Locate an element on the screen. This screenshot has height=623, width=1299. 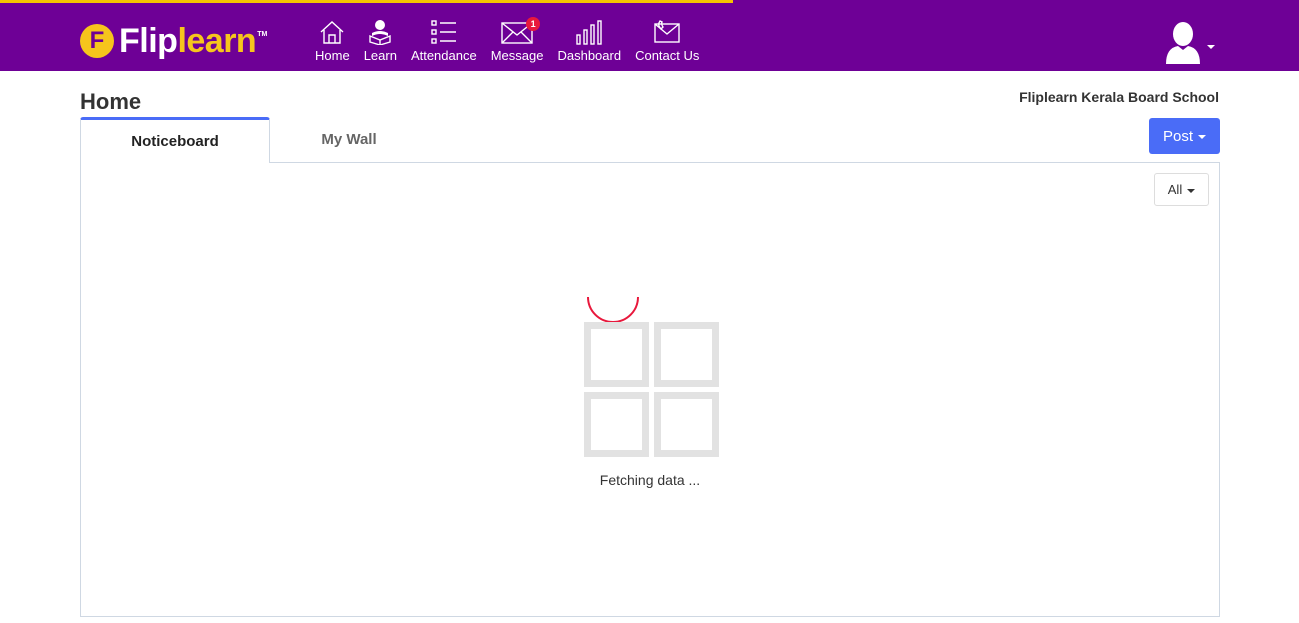
home-icon is located at coordinates (332, 32).